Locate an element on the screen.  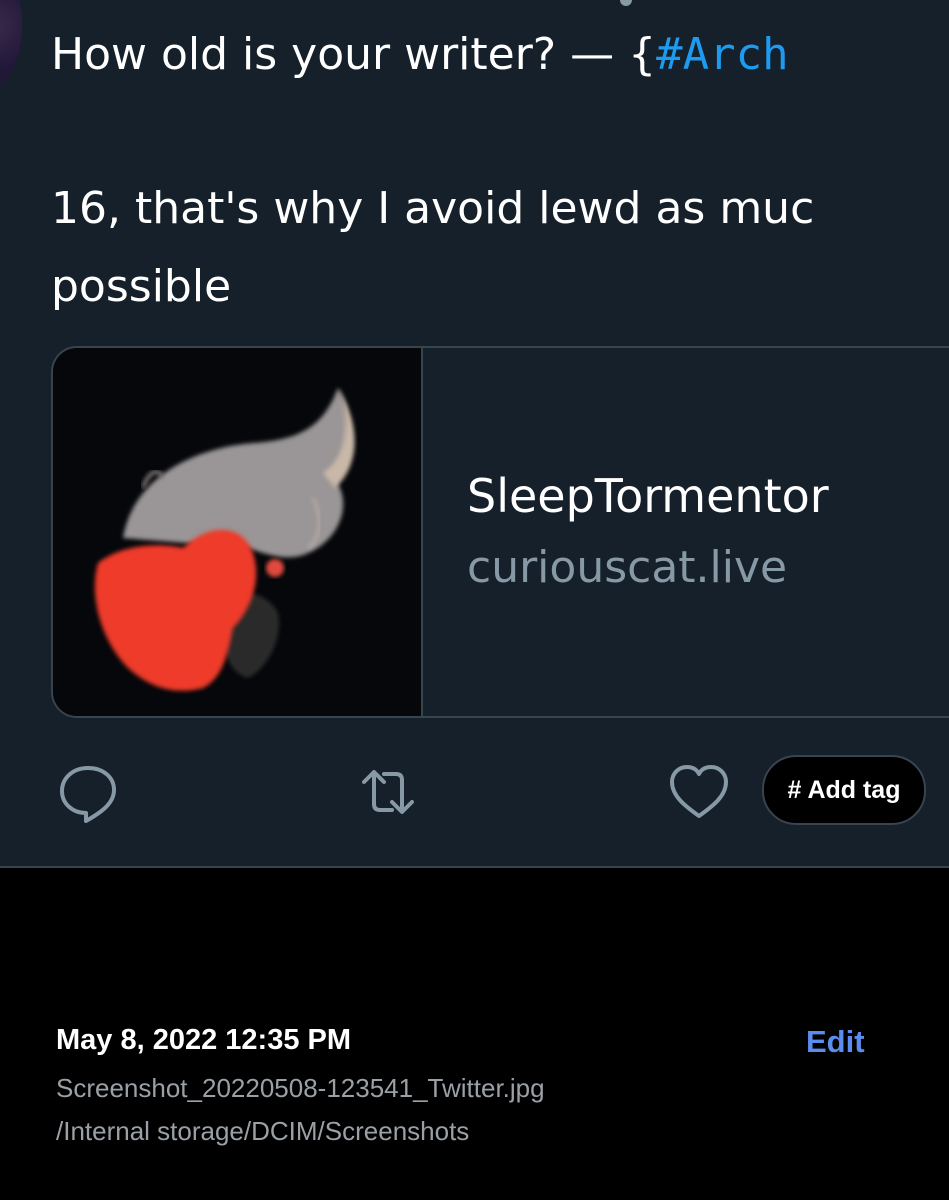
add-tag-button: # Add tag is located at coordinates (844, 790).